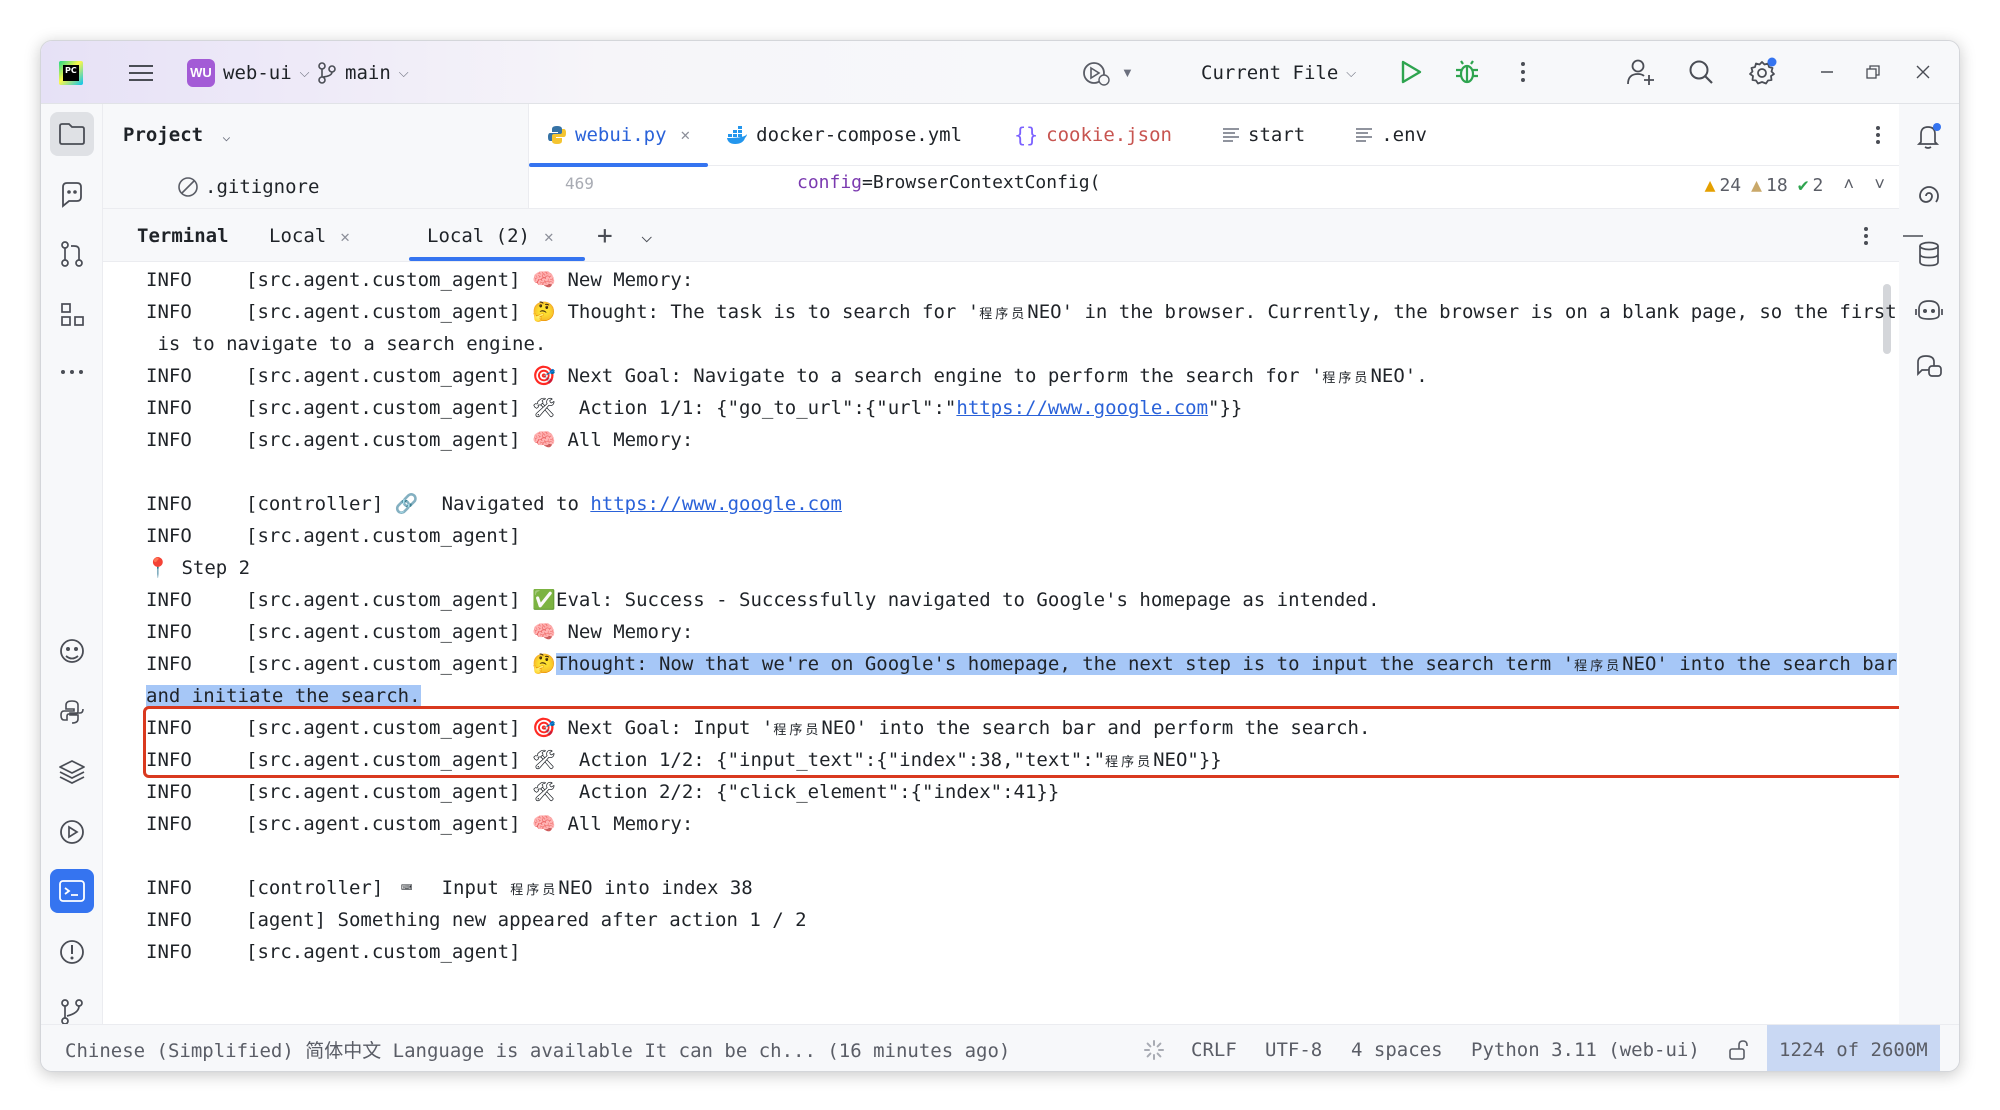 The height and width of the screenshot is (1110, 2000). Describe the element at coordinates (1263, 135) in the screenshot. I see `tab-start: start` at that location.